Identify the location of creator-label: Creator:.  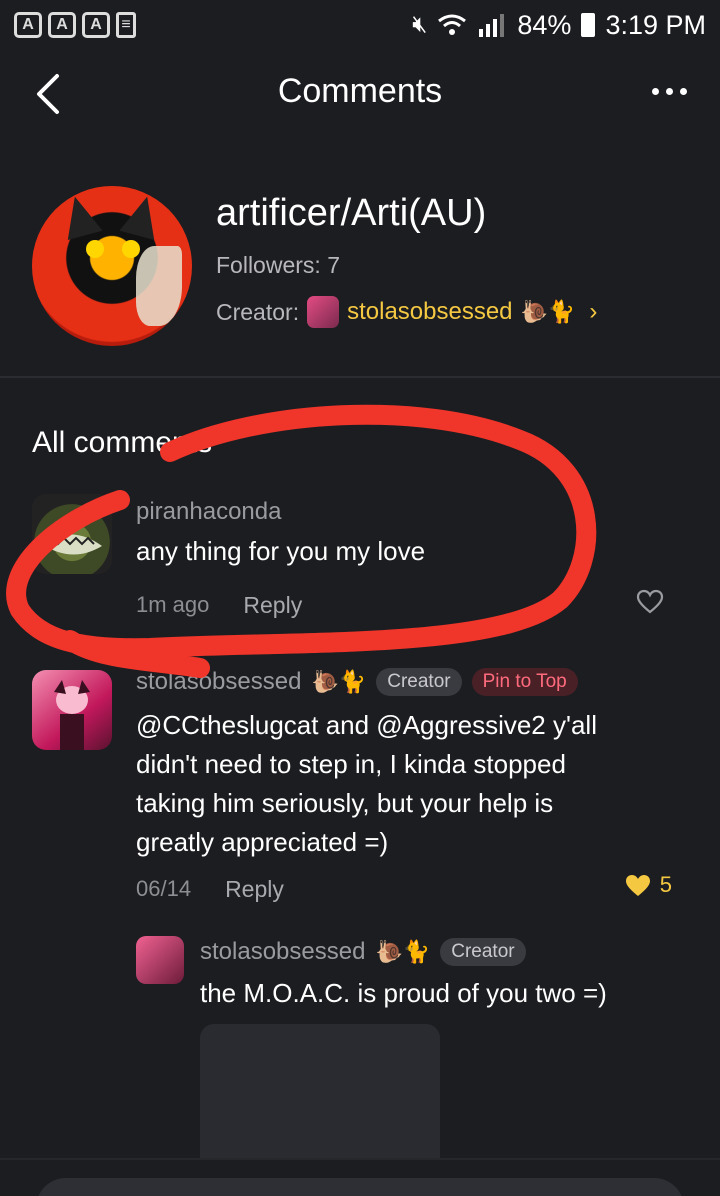
(258, 311).